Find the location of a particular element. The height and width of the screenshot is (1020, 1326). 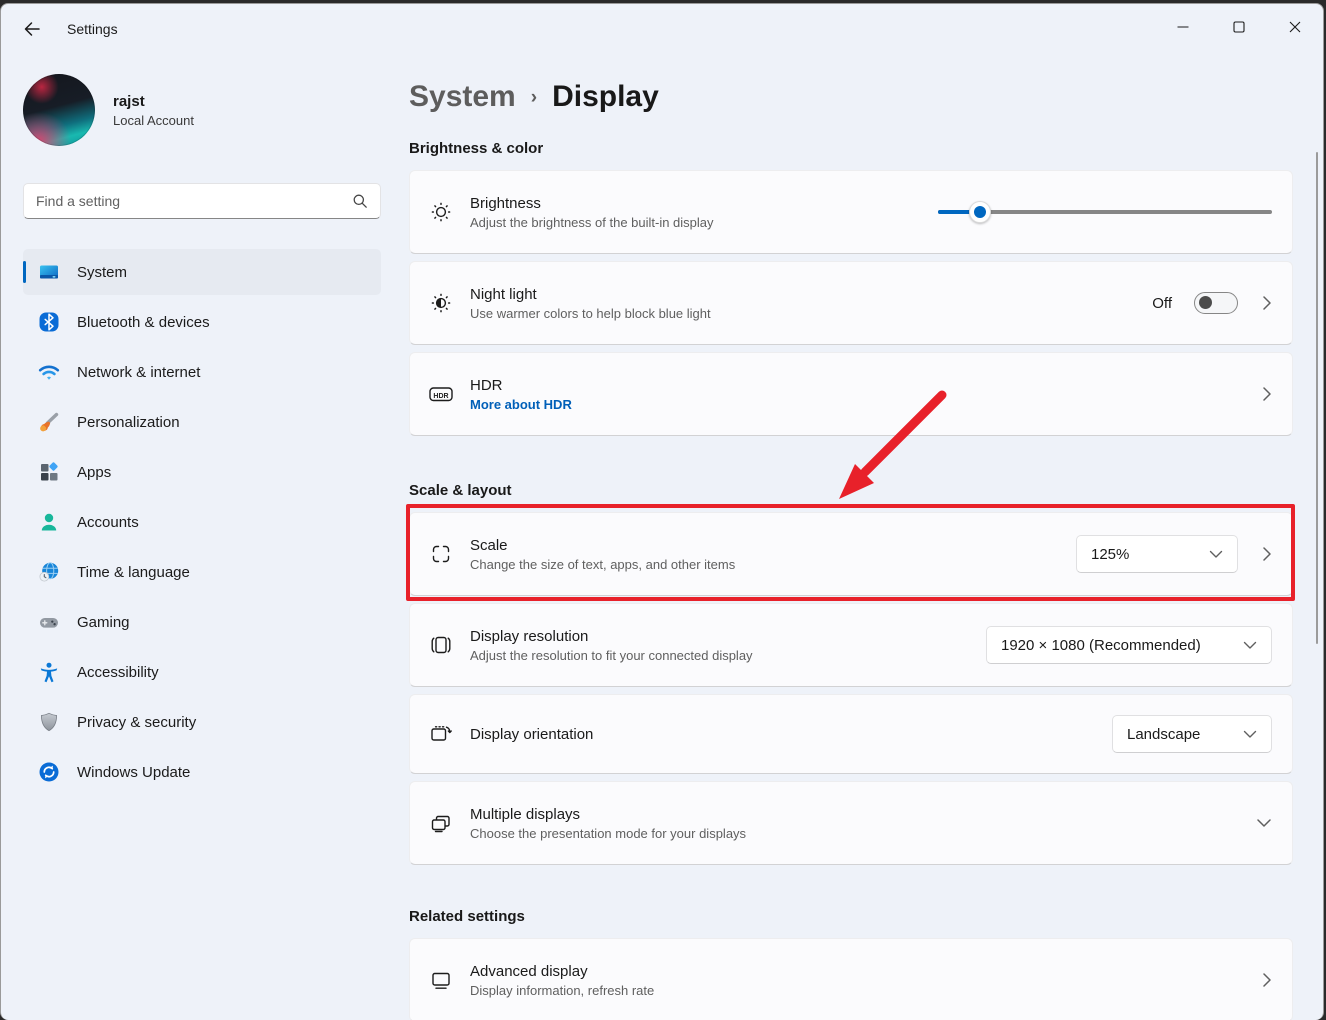

system-icon is located at coordinates (49, 272).